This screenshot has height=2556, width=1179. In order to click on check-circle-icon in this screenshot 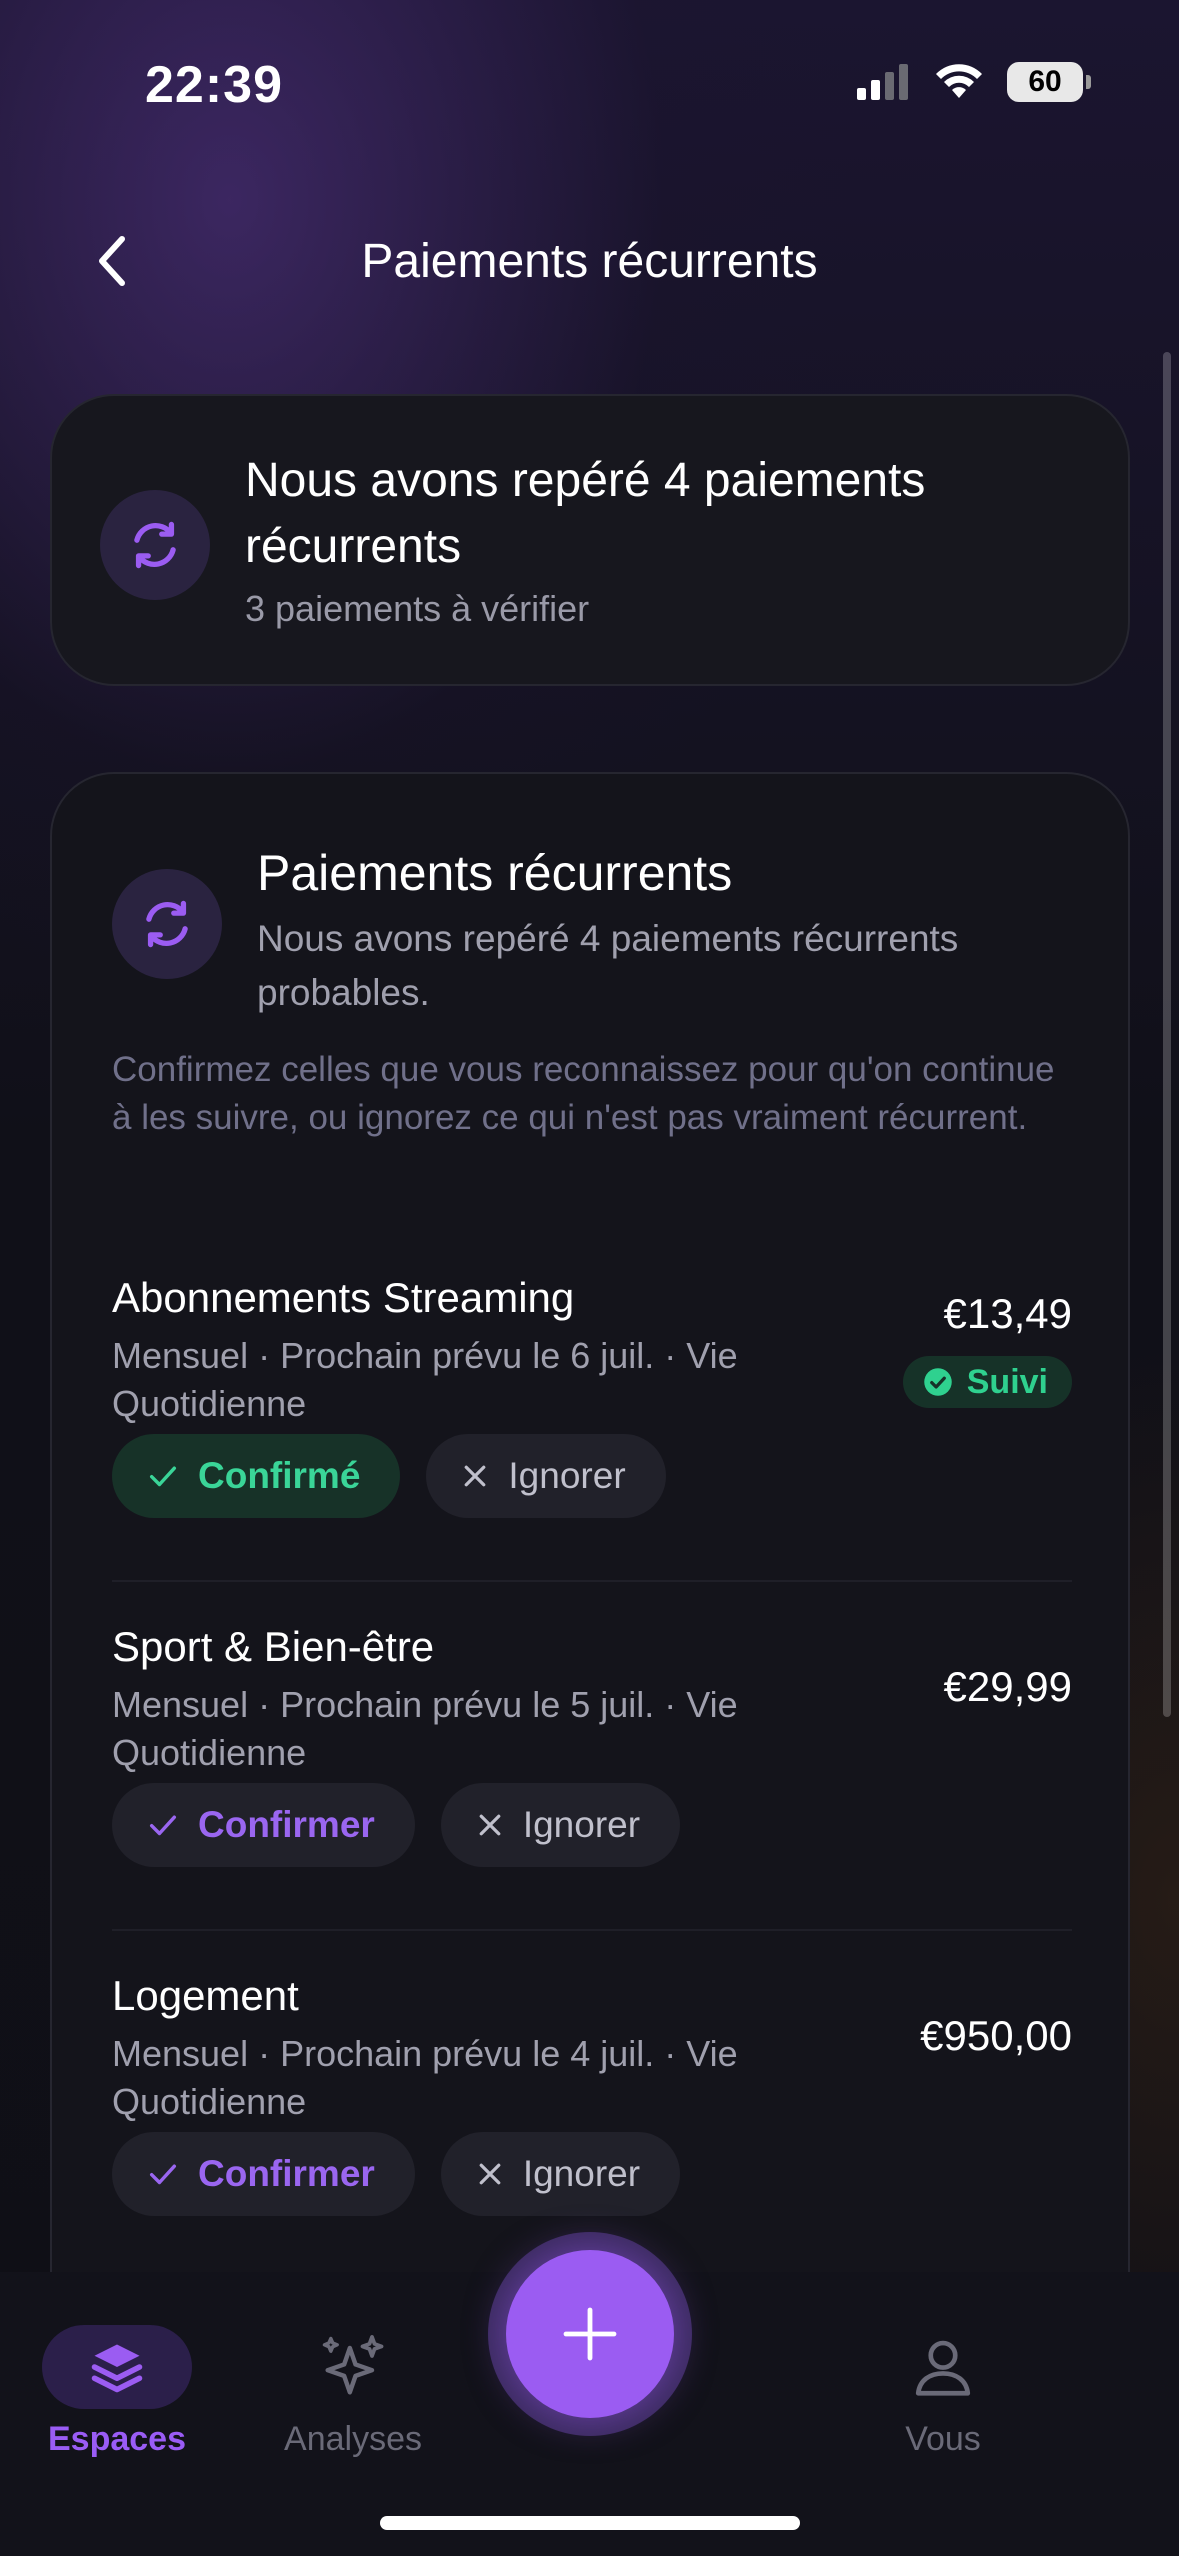, I will do `click(938, 1382)`.